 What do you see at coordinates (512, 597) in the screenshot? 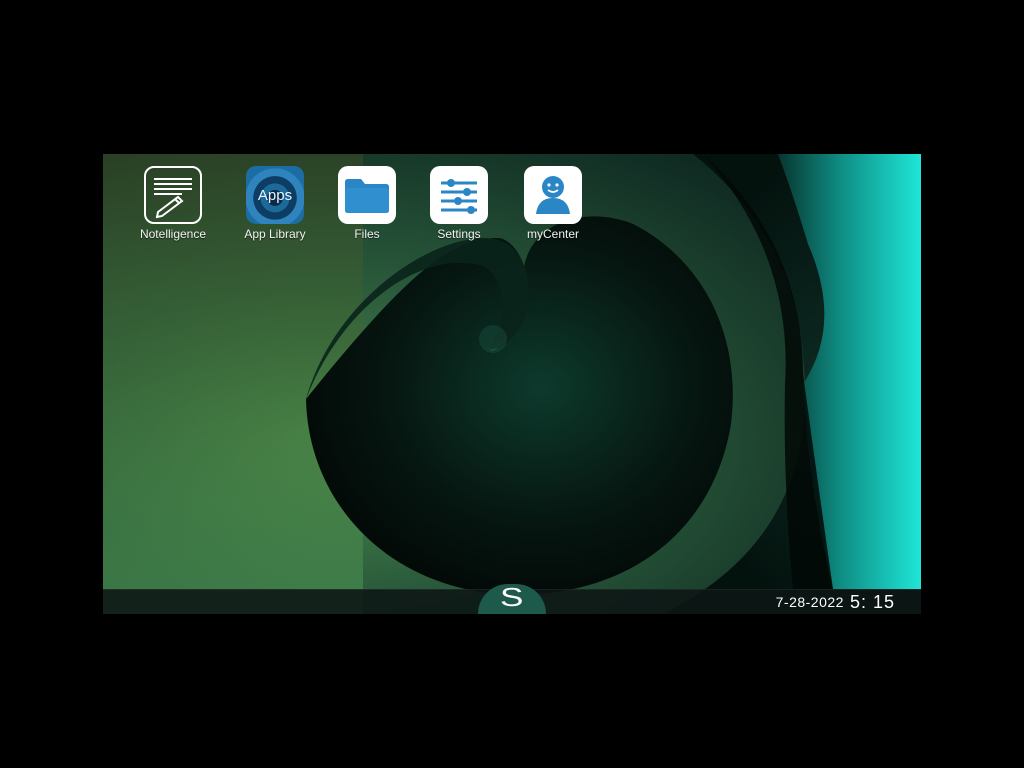
I see `start-button-label: S` at bounding box center [512, 597].